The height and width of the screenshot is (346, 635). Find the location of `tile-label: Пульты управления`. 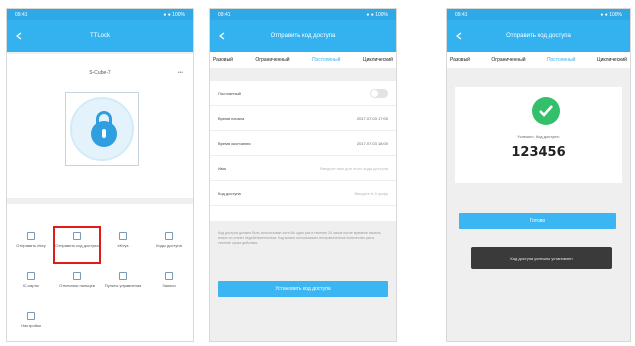

tile-label: Пульты управления is located at coordinates (123, 285).